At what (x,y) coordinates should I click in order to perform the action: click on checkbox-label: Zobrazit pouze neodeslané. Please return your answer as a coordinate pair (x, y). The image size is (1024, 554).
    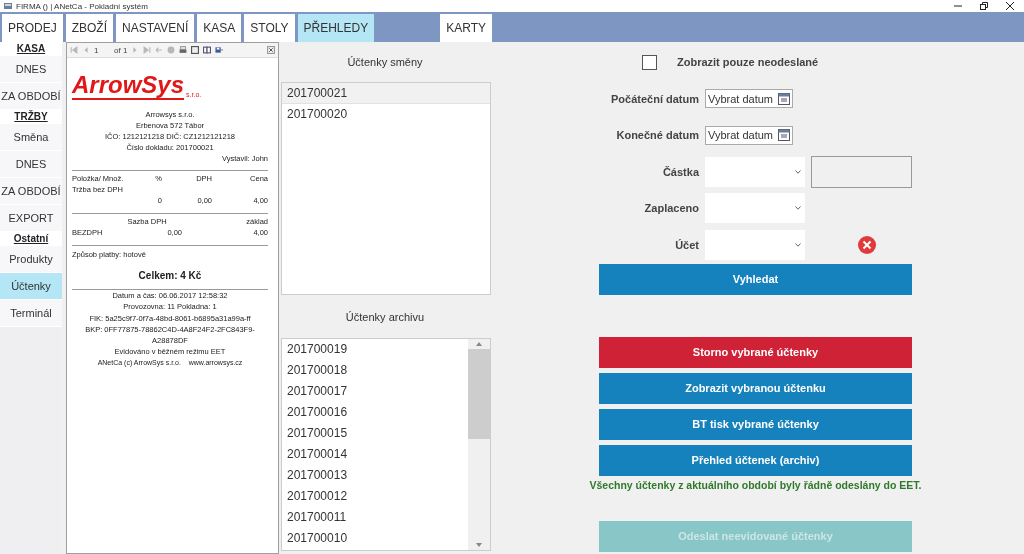
    Looking at the image, I should click on (748, 62).